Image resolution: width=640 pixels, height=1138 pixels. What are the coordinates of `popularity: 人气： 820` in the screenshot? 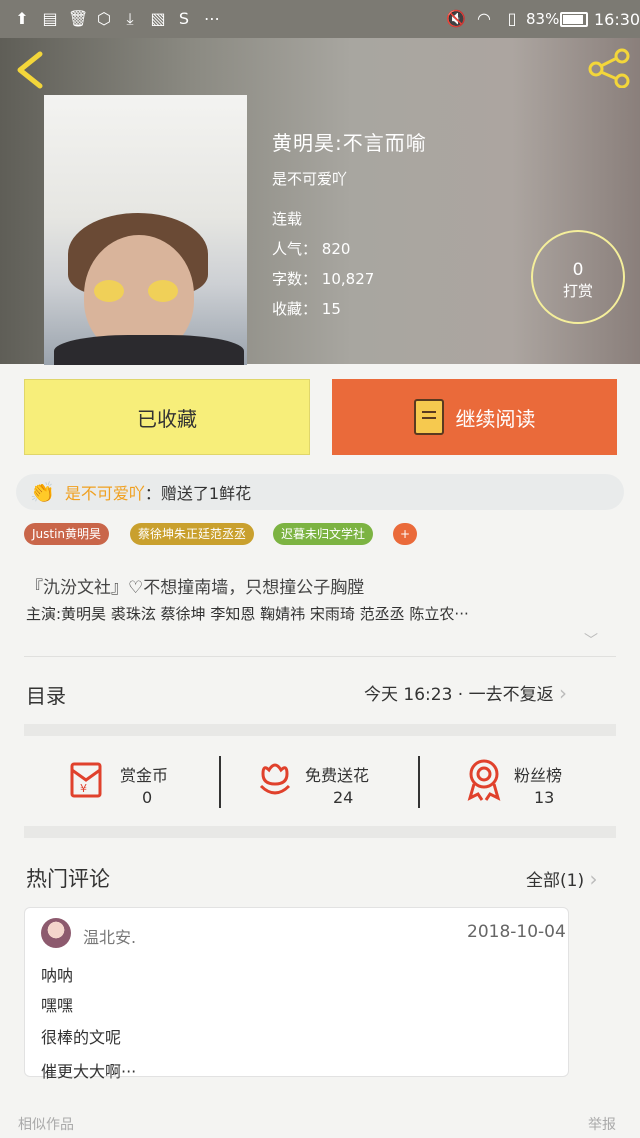 It's located at (311, 249).